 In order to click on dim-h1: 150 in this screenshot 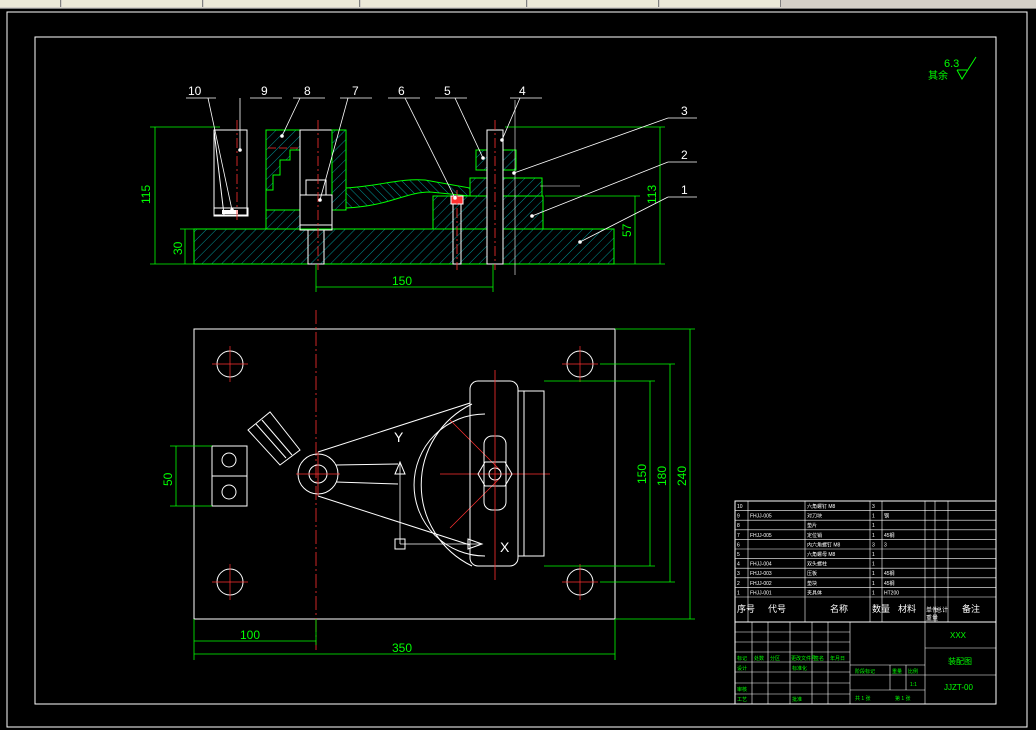, I will do `click(642, 474)`.